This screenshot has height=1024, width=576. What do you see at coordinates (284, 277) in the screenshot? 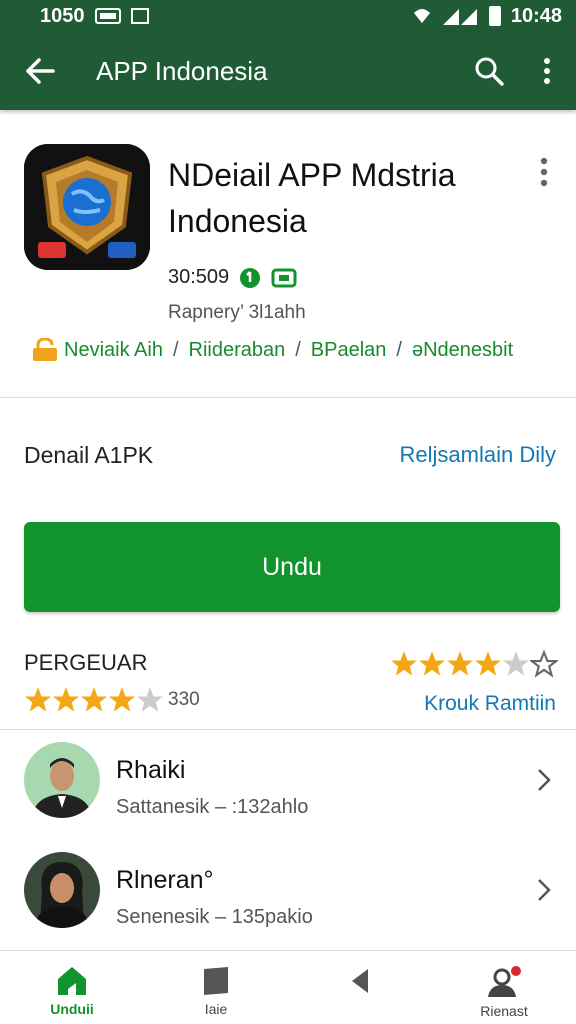
I see `file-icon` at bounding box center [284, 277].